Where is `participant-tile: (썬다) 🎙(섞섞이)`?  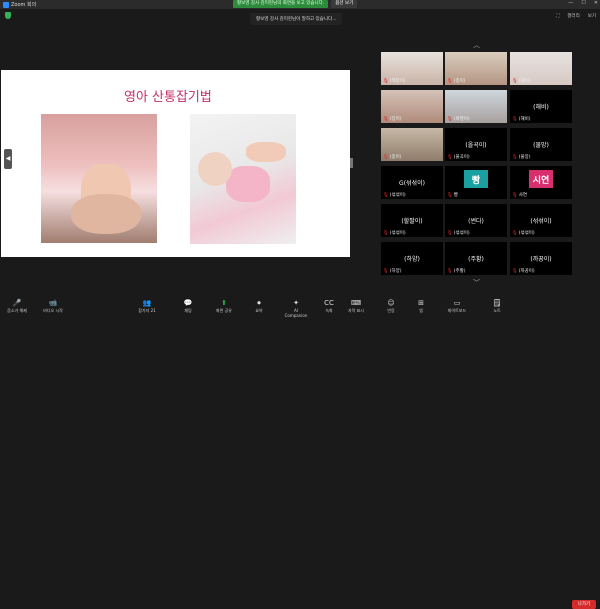
participant-tile: (썬다) 🎙(섞섞이) is located at coordinates (476, 220).